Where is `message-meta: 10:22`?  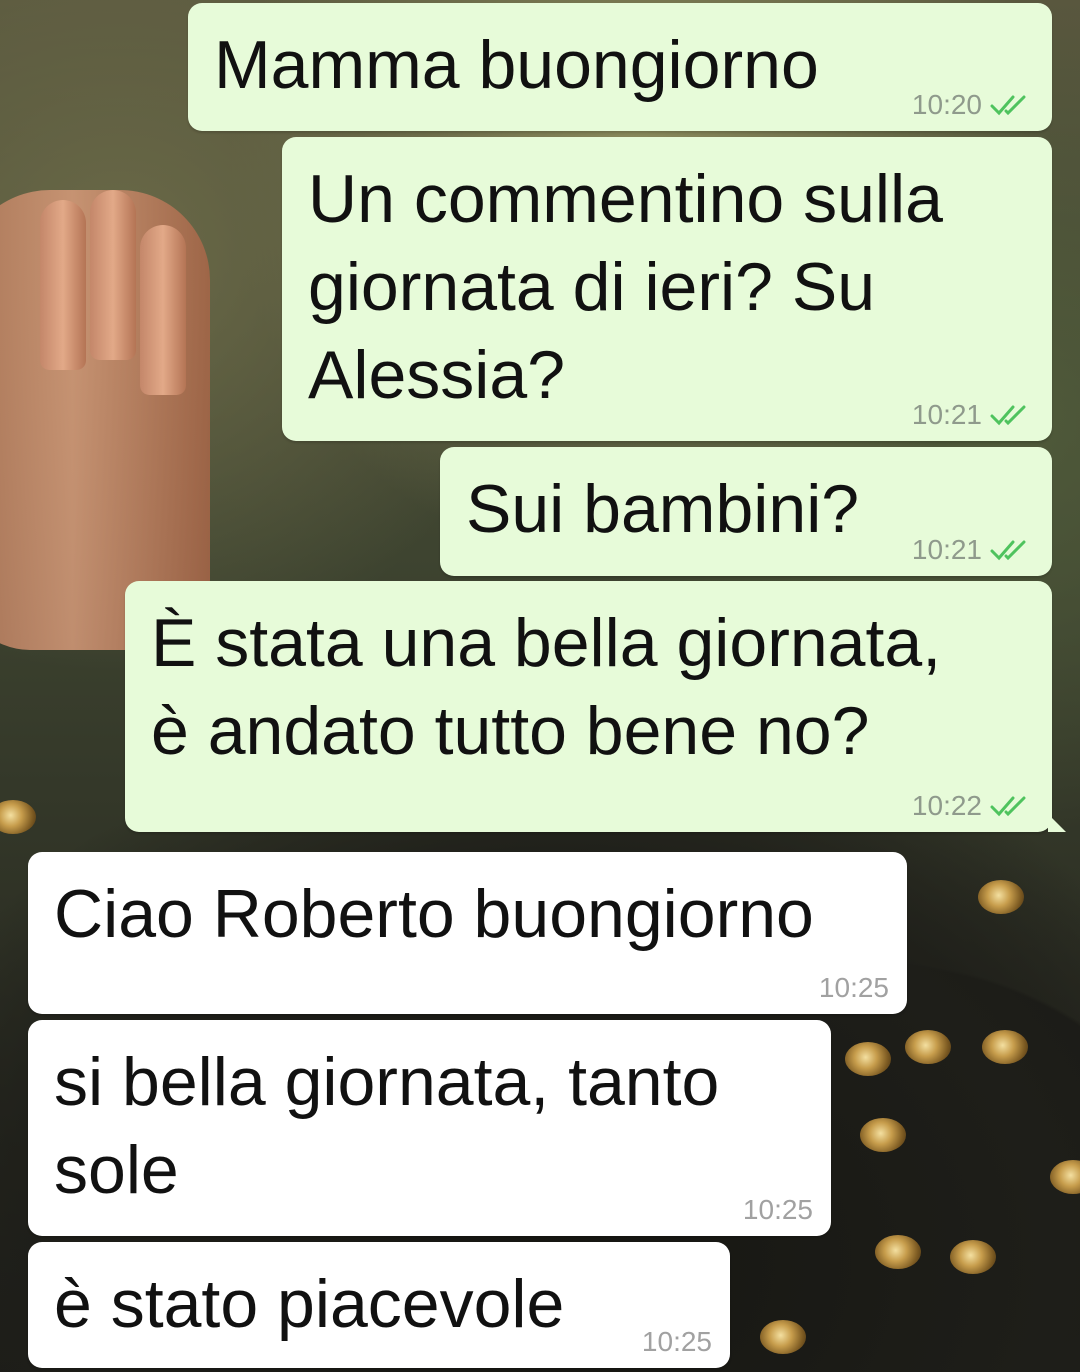
message-meta: 10:22 is located at coordinates (973, 806).